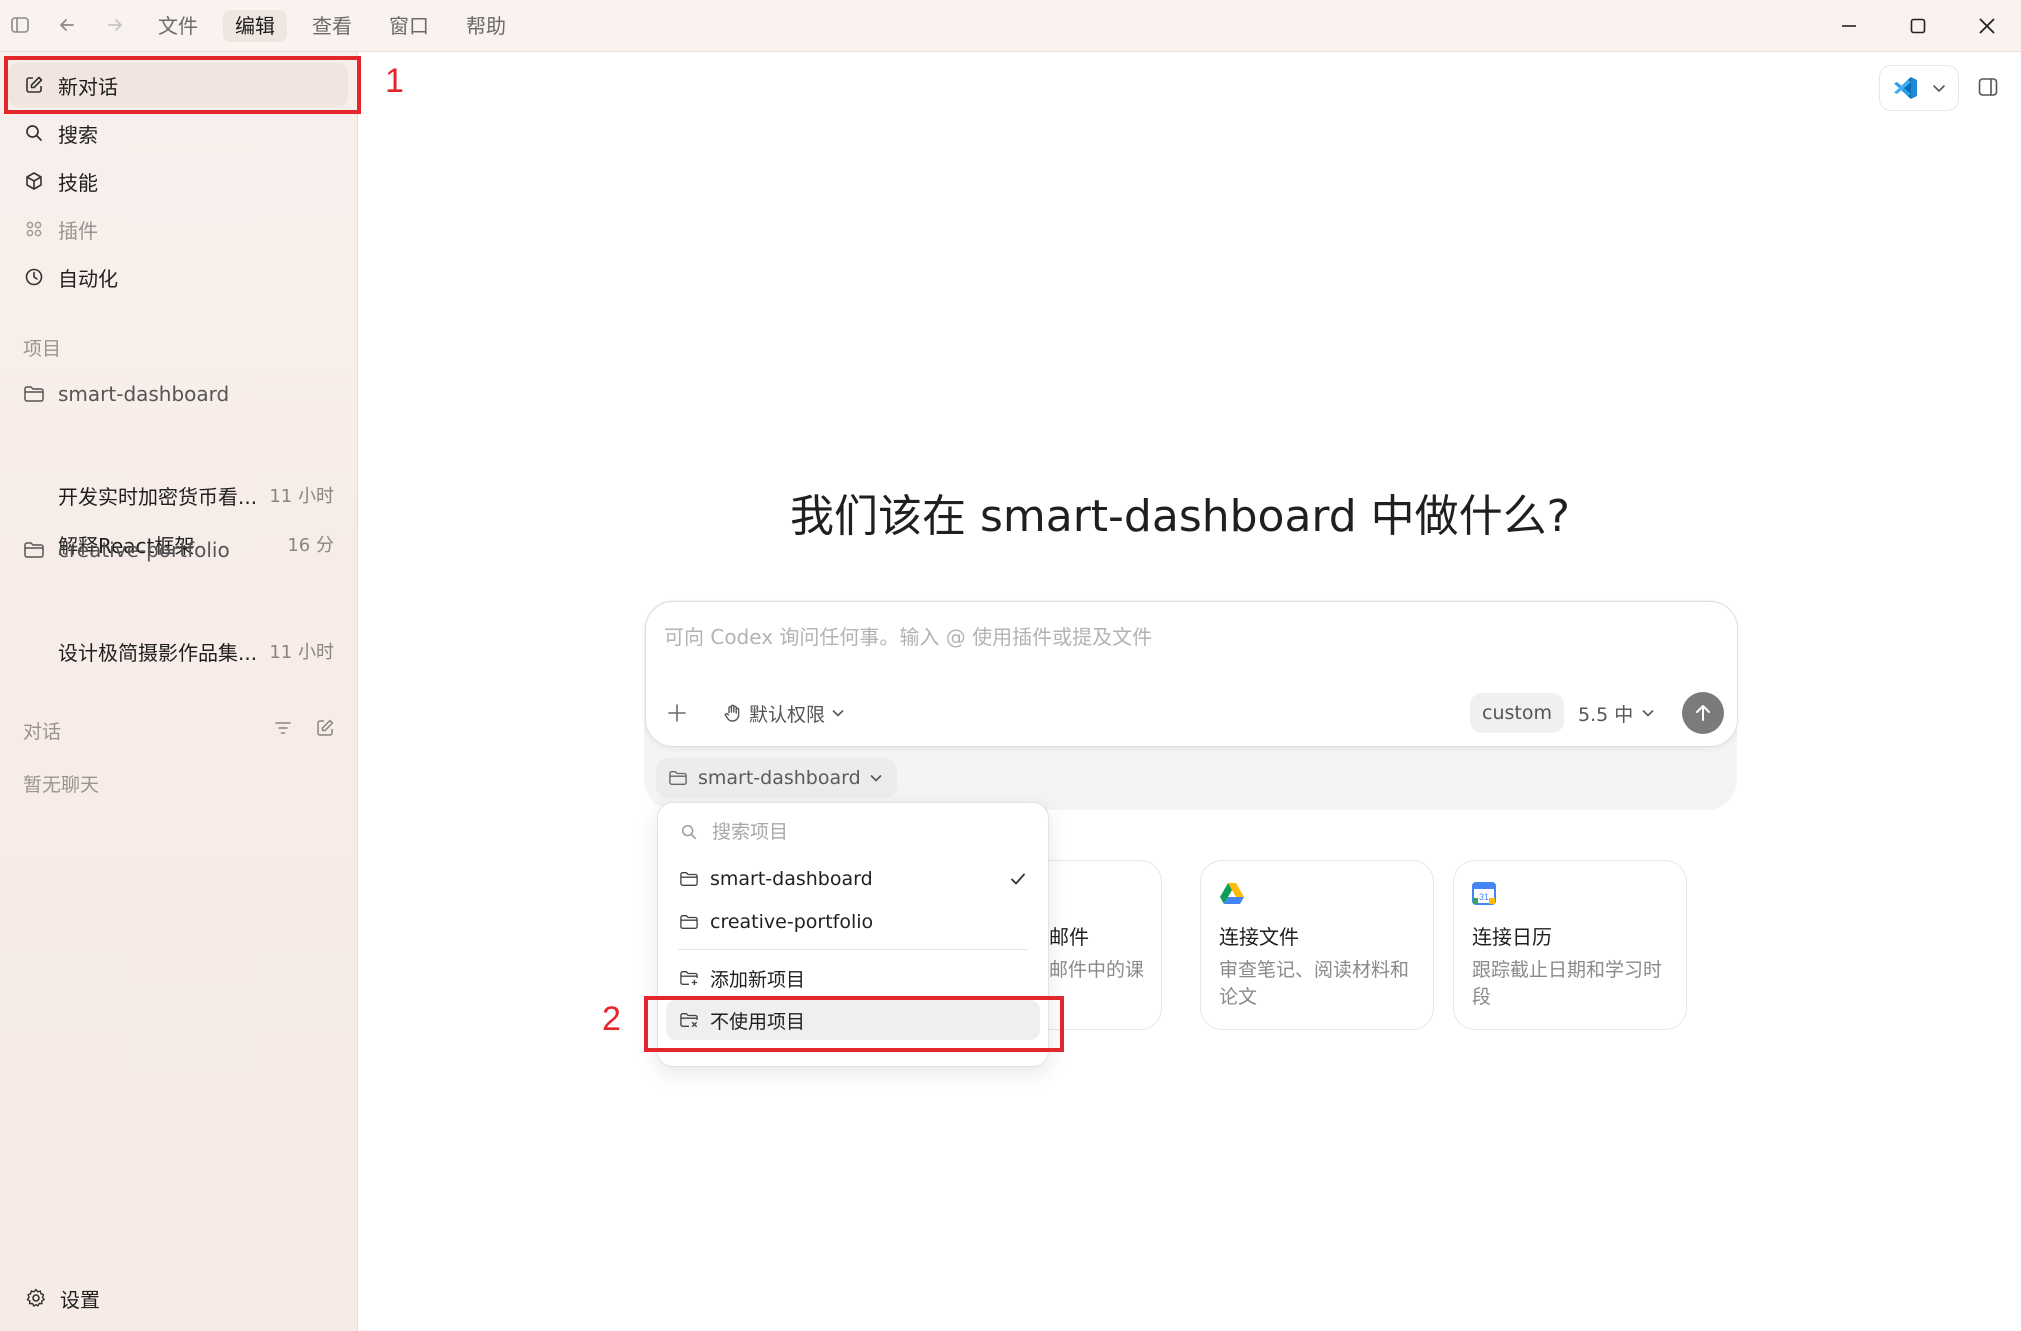 Image resolution: width=2021 pixels, height=1331 pixels. Describe the element at coordinates (20, 25) in the screenshot. I see `sidebar-toggle-icon` at that location.